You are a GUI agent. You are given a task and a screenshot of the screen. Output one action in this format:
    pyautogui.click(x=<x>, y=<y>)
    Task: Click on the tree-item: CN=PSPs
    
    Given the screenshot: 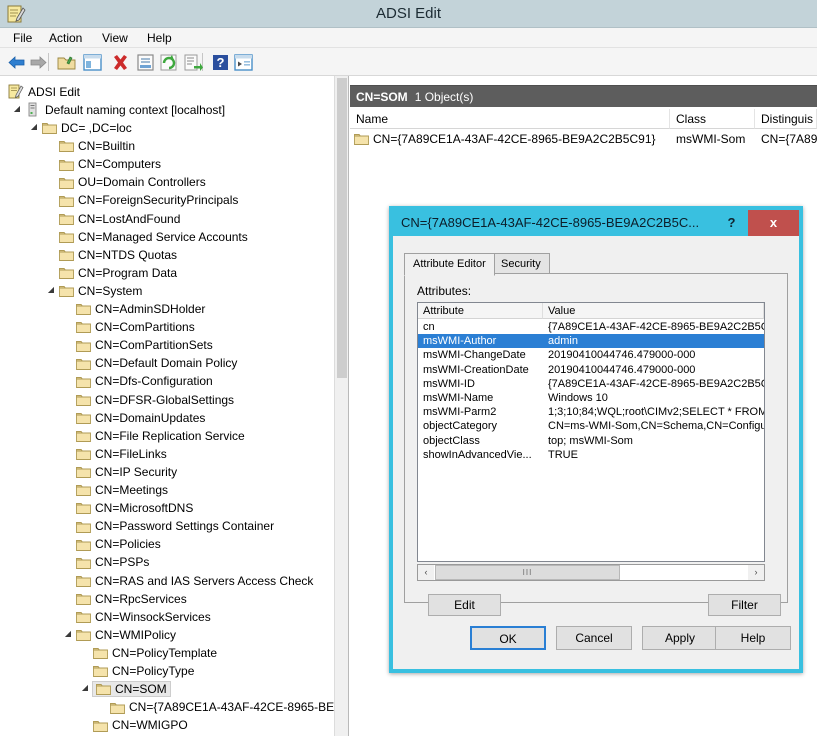 What is the action you would take?
    pyautogui.click(x=112, y=562)
    